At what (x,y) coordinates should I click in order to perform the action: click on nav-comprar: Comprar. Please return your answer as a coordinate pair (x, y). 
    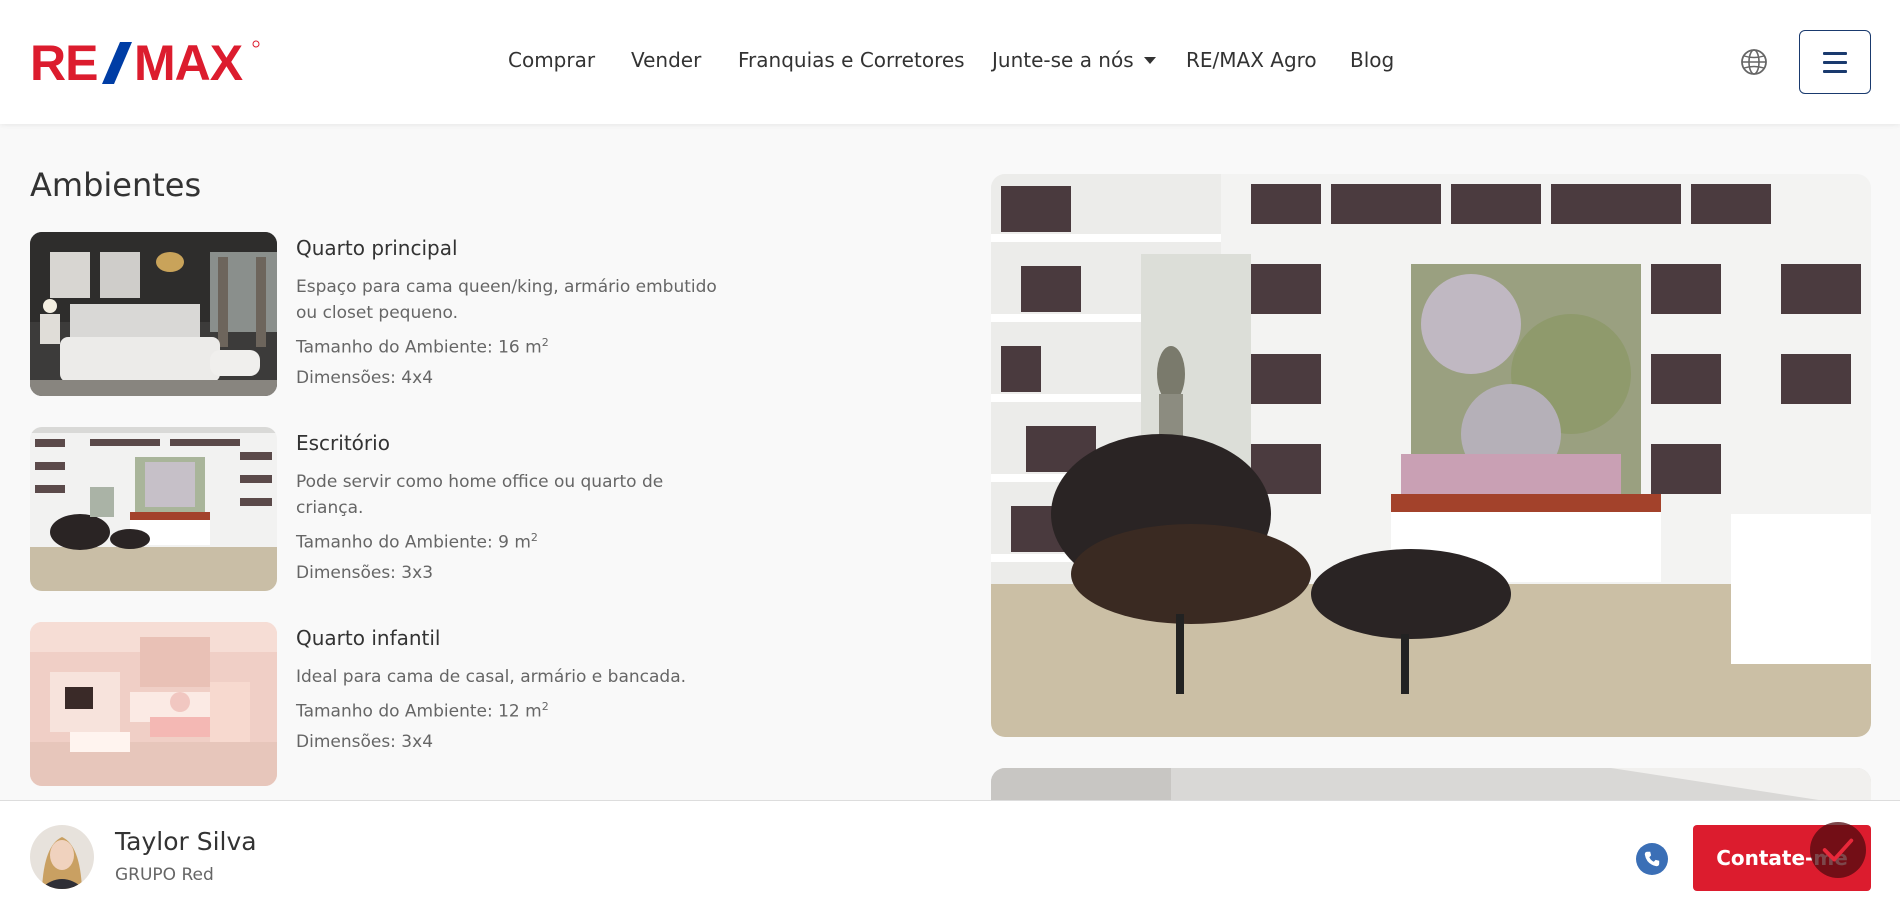
    Looking at the image, I should click on (551, 60).